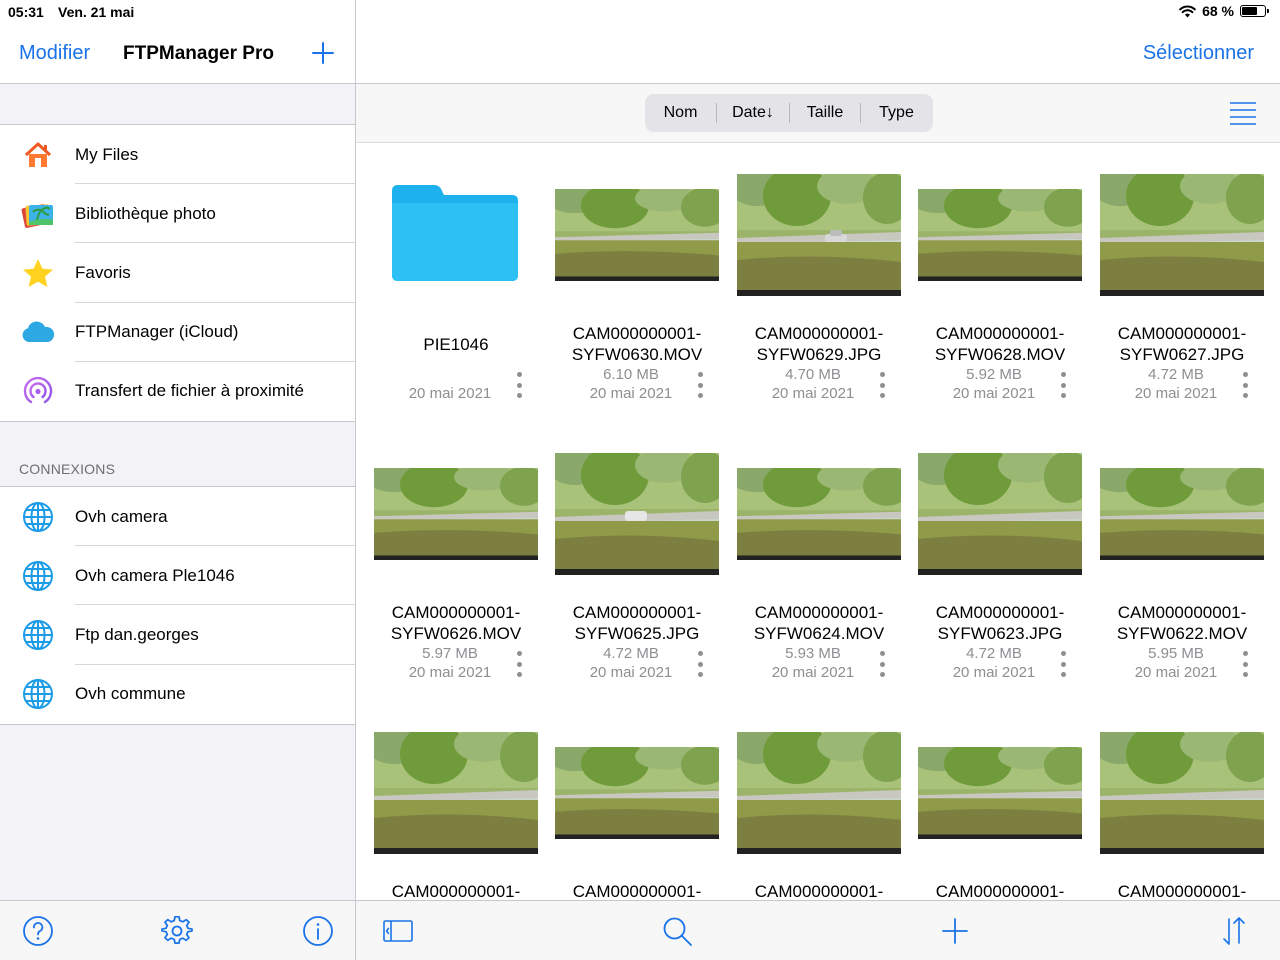 The height and width of the screenshot is (960, 1280). I want to click on help-button, so click(38, 931).